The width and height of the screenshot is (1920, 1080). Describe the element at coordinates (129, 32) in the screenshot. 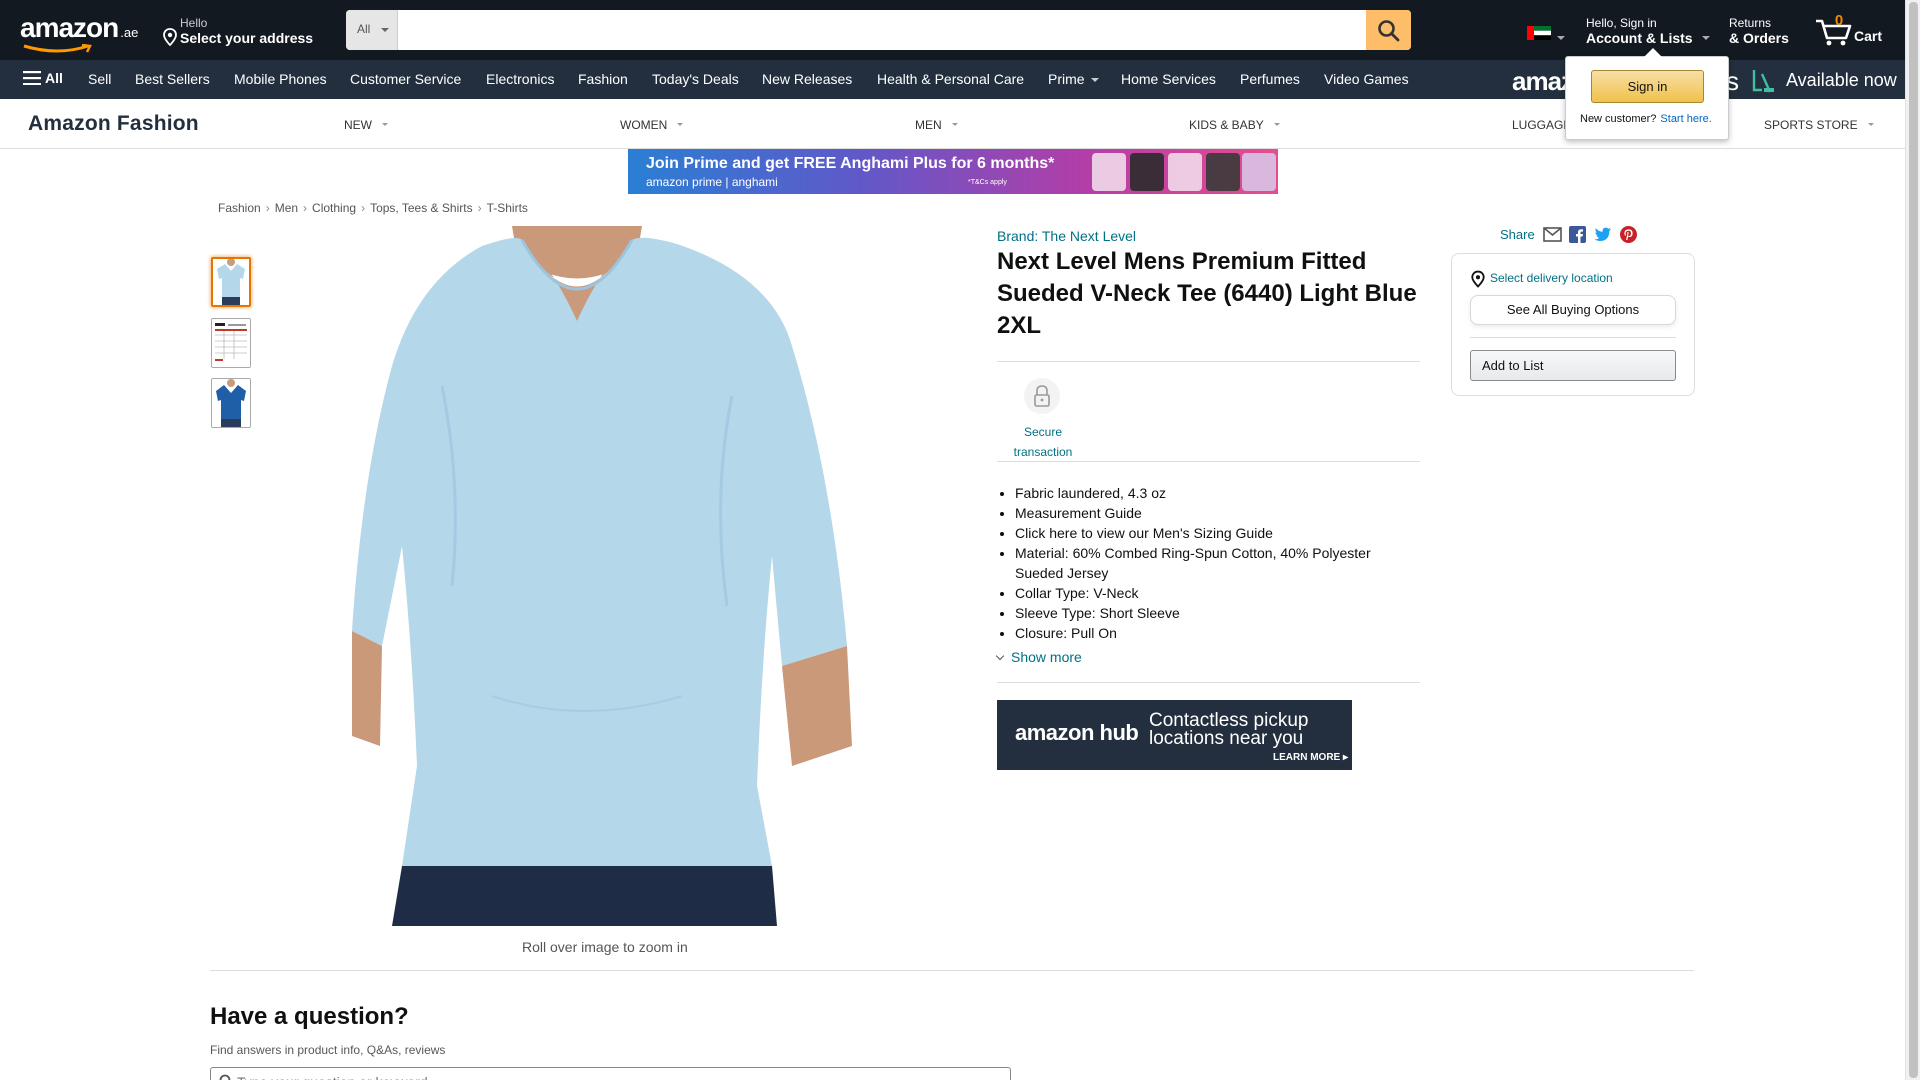

I see `logo-tld: .ae` at that location.